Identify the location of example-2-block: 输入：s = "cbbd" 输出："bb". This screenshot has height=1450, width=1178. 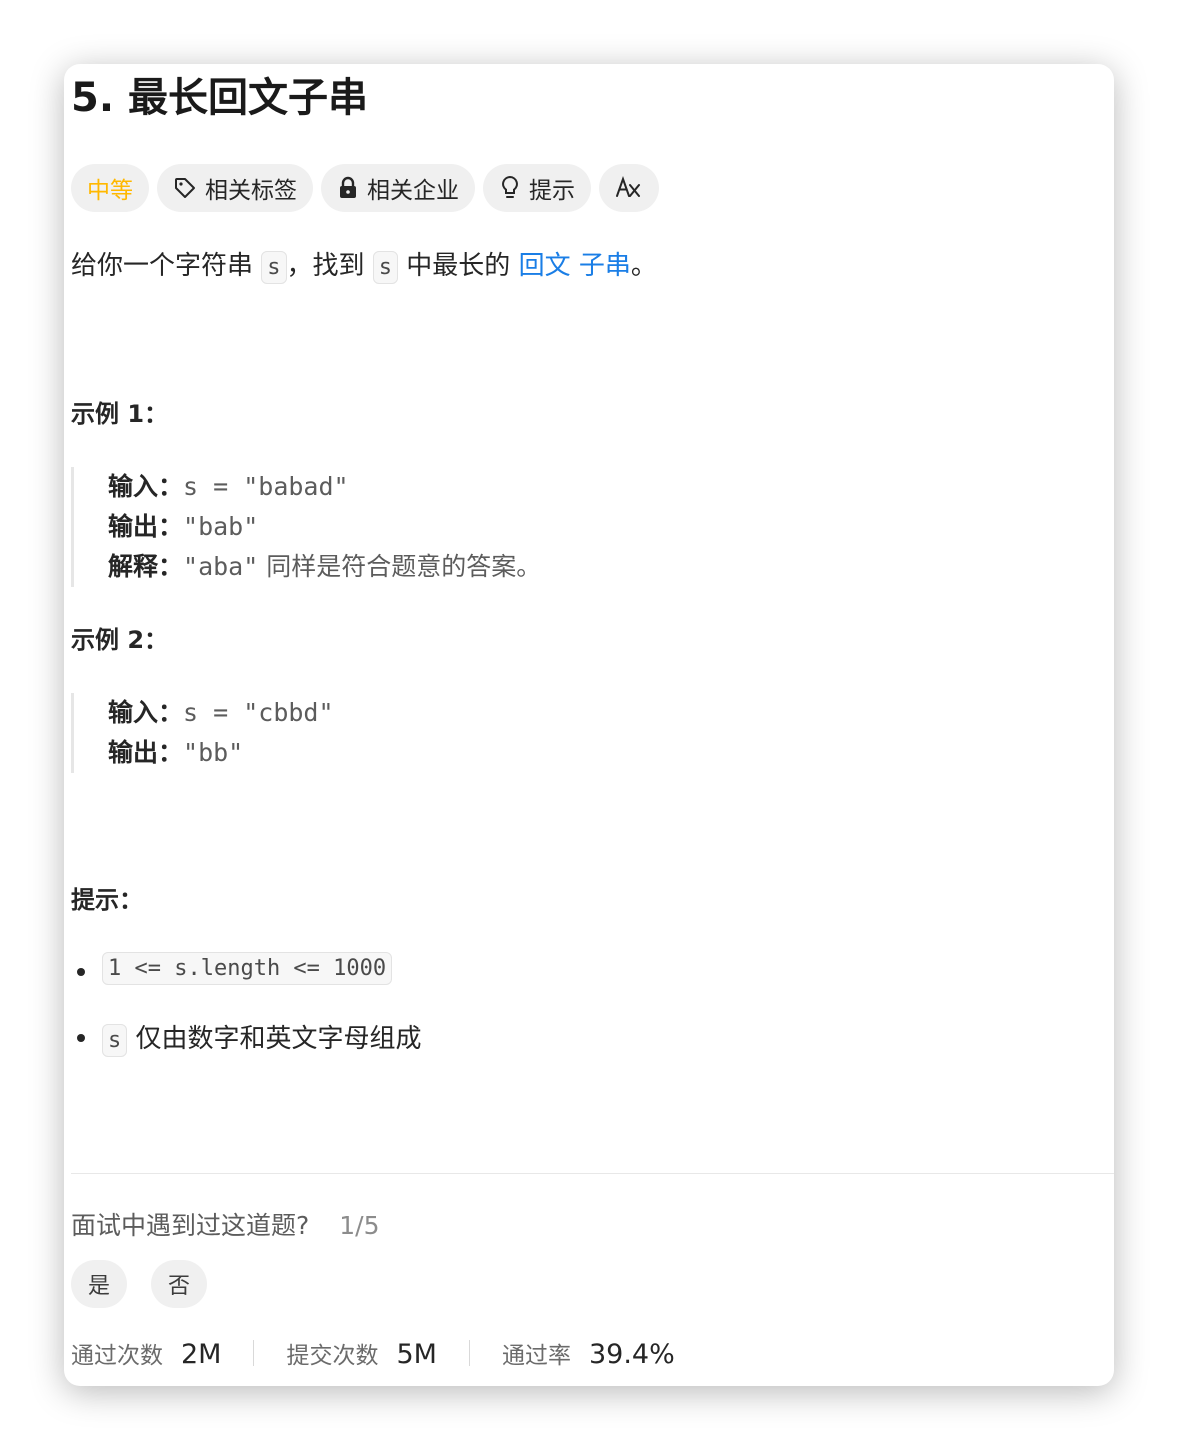
(202, 733).